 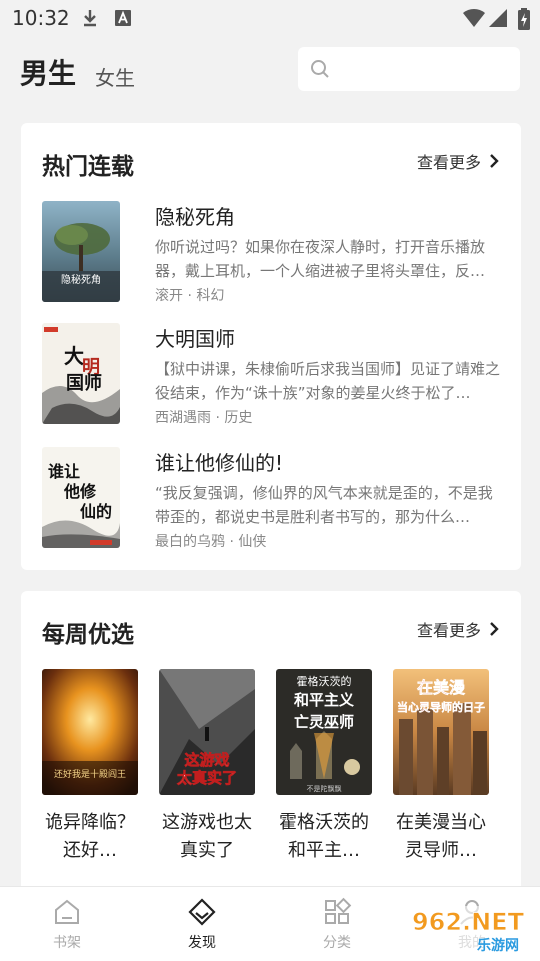 What do you see at coordinates (41, 18) in the screenshot?
I see `status-time: 10:32` at bounding box center [41, 18].